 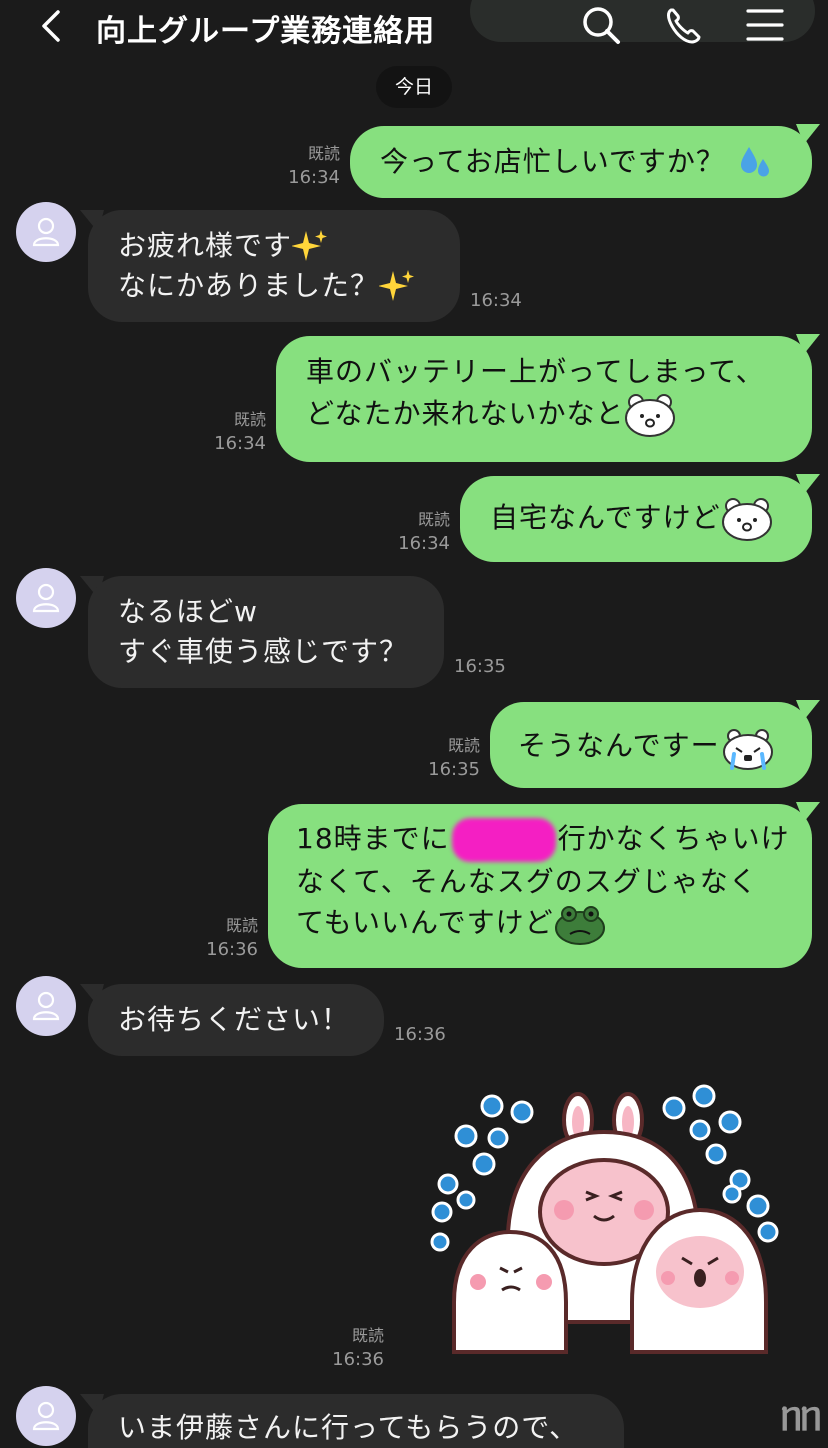 What do you see at coordinates (801, 1417) in the screenshot?
I see `watermark-logo: ᥒᥒ` at bounding box center [801, 1417].